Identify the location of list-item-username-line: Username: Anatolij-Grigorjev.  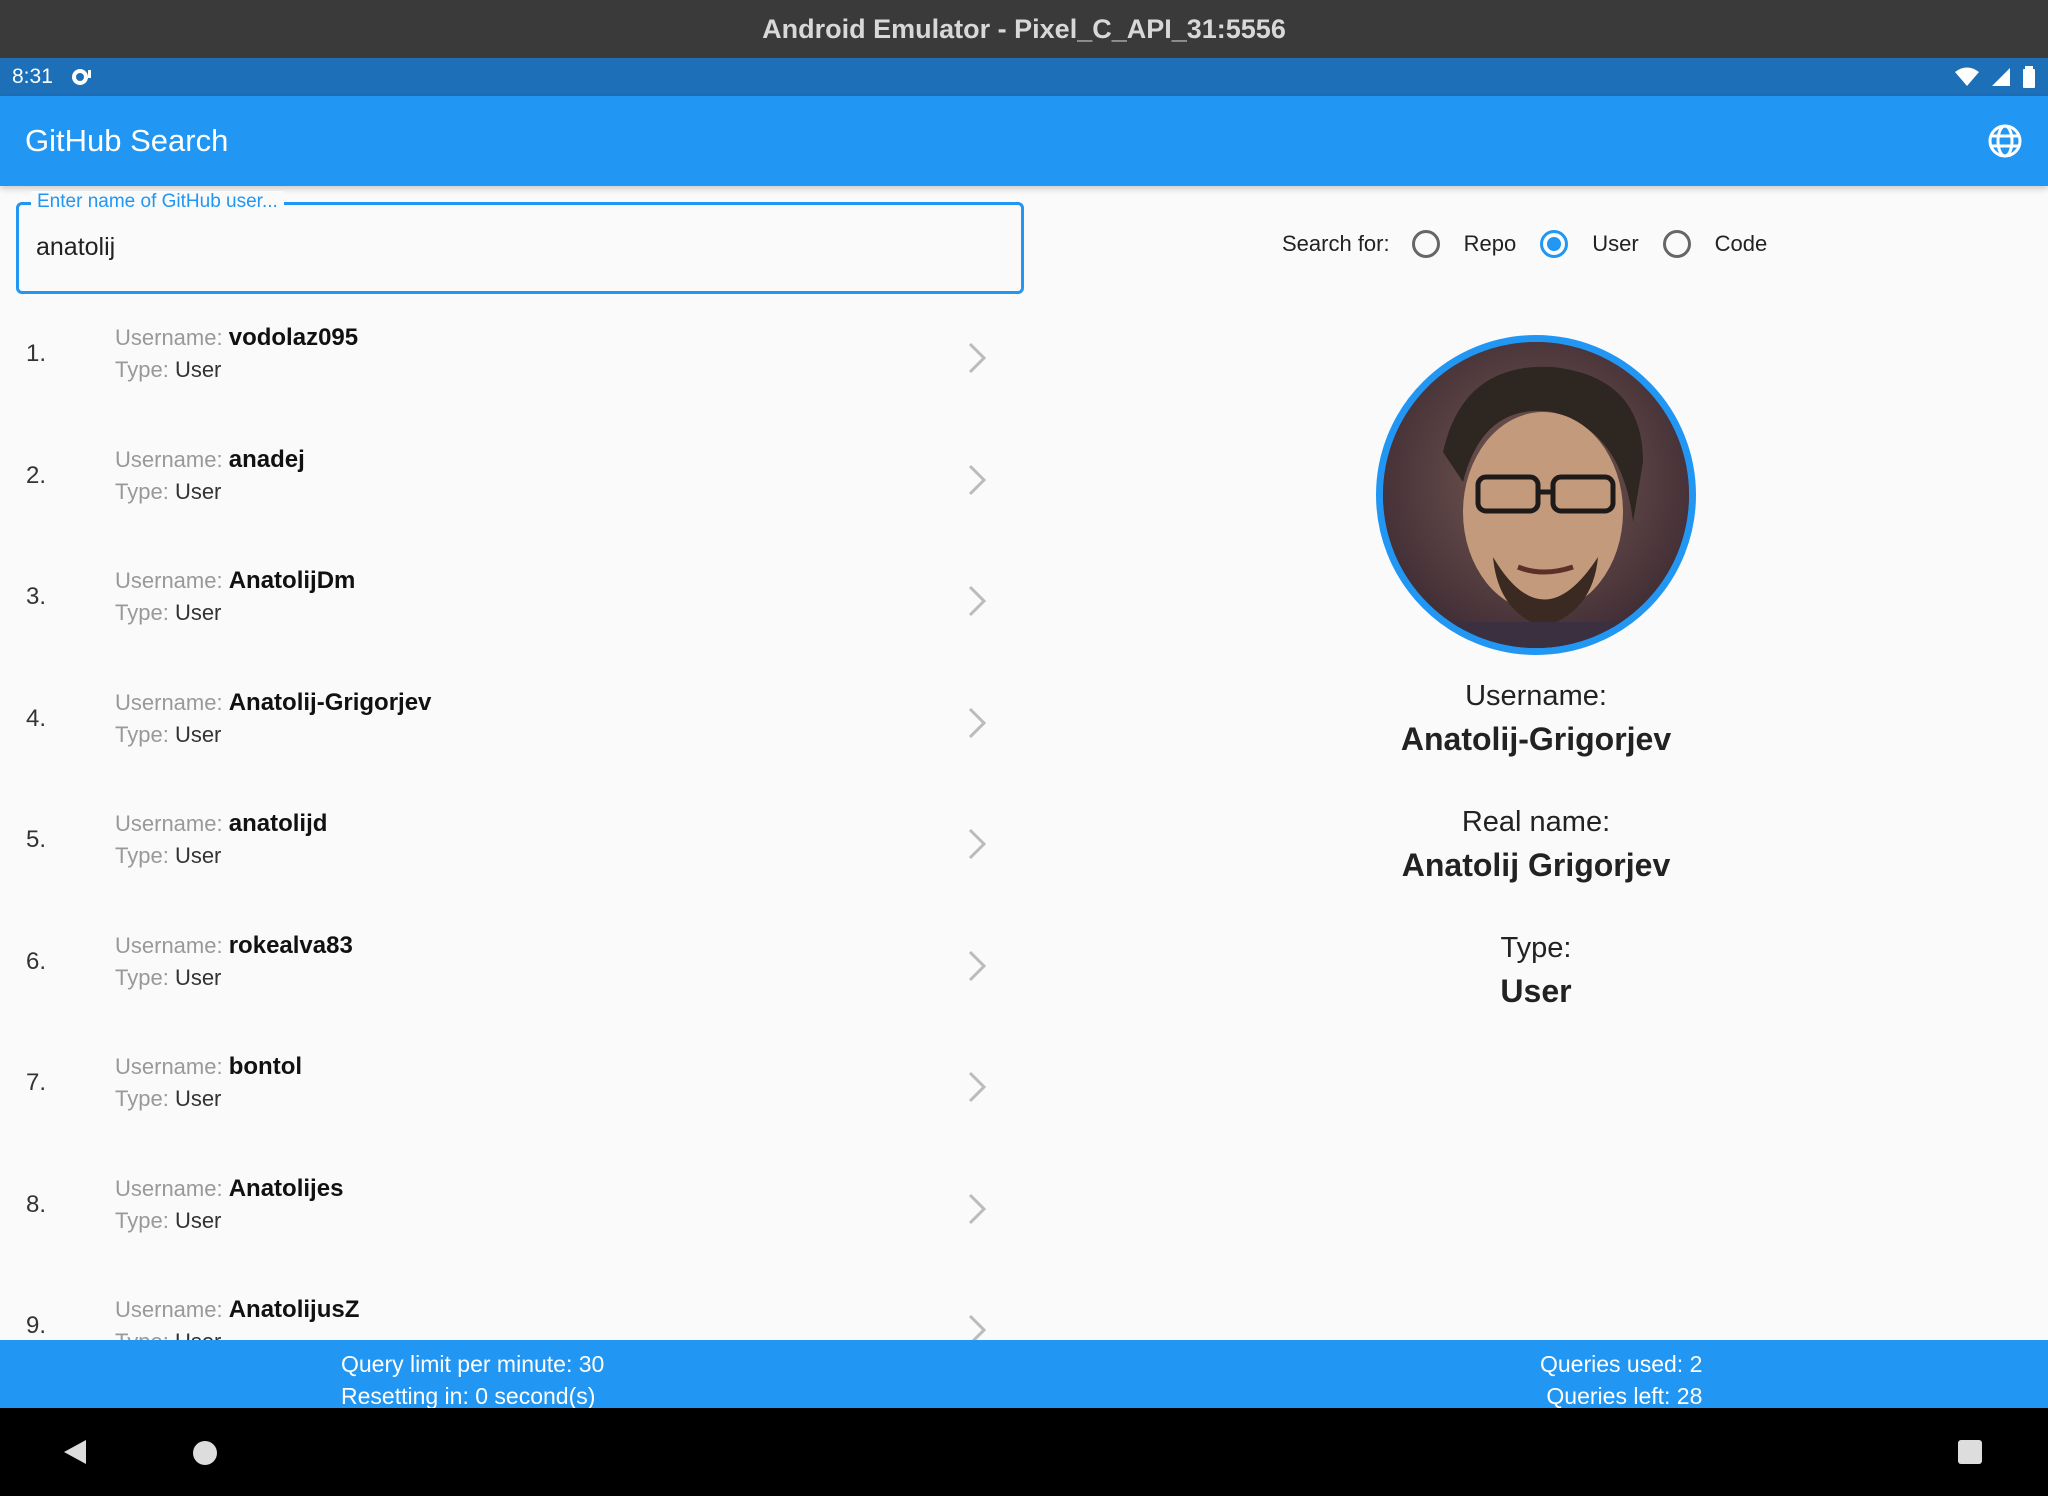
(273, 703).